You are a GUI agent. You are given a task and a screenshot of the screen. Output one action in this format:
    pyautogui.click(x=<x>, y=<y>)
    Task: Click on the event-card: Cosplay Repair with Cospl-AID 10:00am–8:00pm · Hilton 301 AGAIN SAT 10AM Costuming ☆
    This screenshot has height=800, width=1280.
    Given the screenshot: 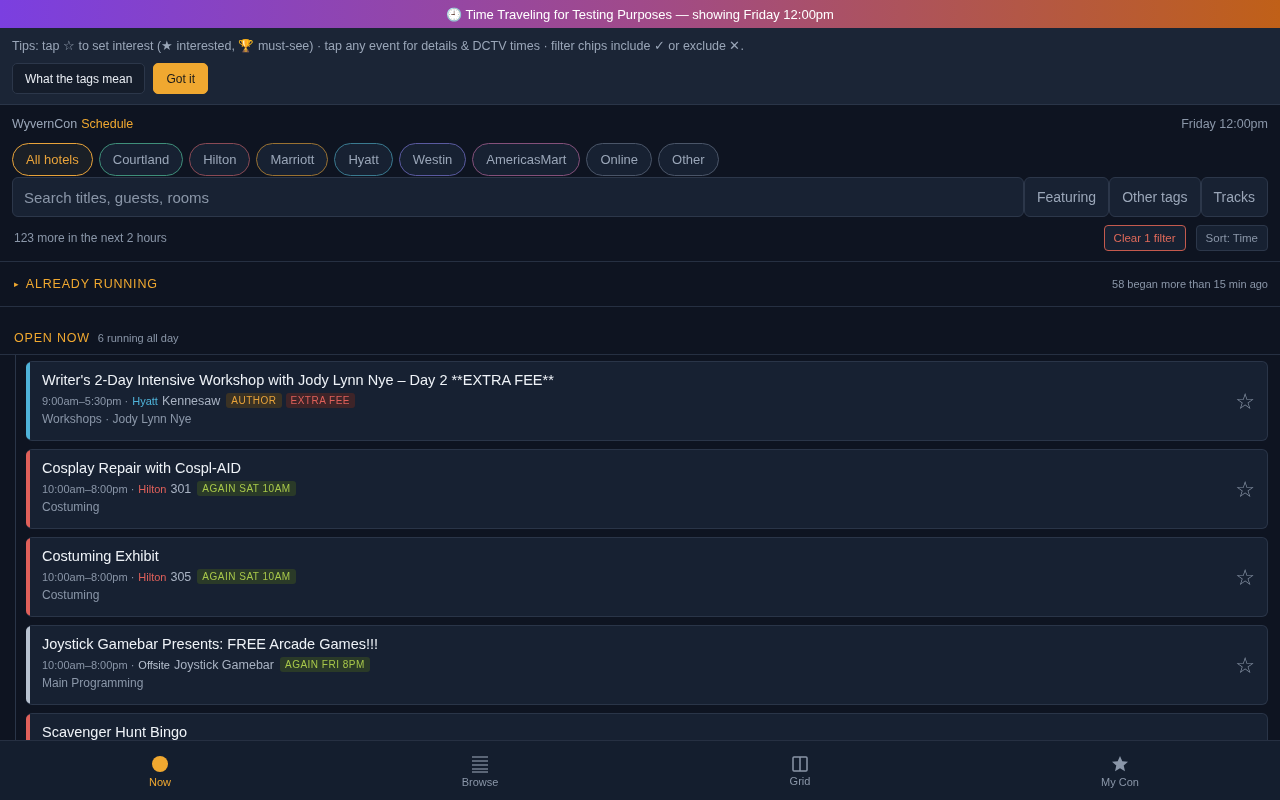 What is the action you would take?
    pyautogui.click(x=647, y=489)
    